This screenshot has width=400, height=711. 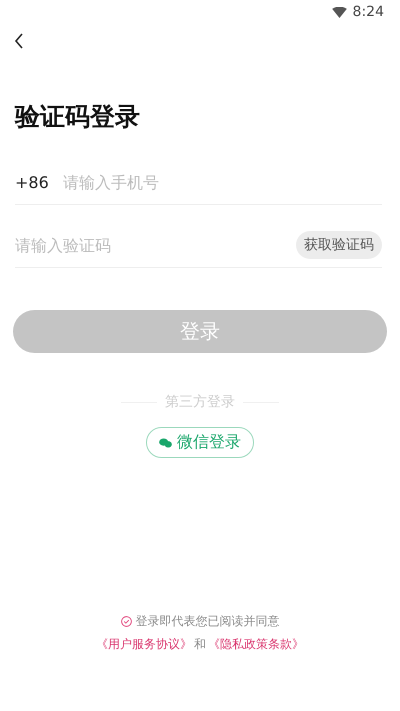 I want to click on chat-bubbles-icon, so click(x=165, y=443).